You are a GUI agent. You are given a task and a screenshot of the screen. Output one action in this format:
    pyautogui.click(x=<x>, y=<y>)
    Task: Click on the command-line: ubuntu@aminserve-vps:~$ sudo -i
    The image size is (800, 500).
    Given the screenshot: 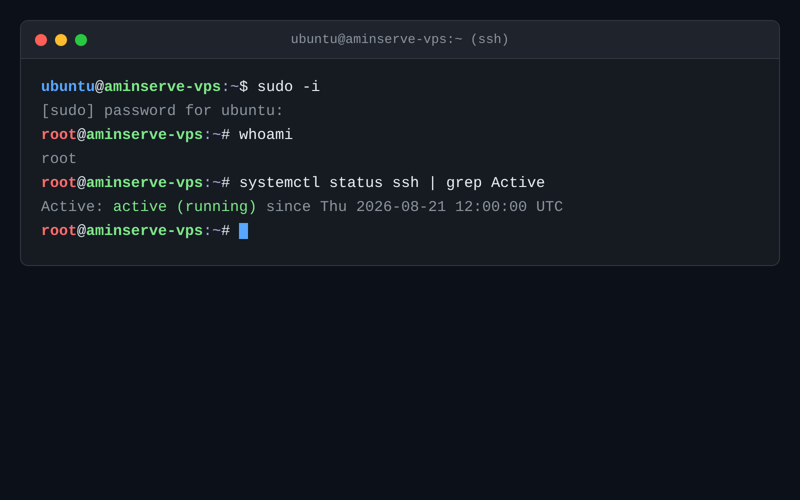 What is the action you would take?
    pyautogui.click(x=180, y=87)
    